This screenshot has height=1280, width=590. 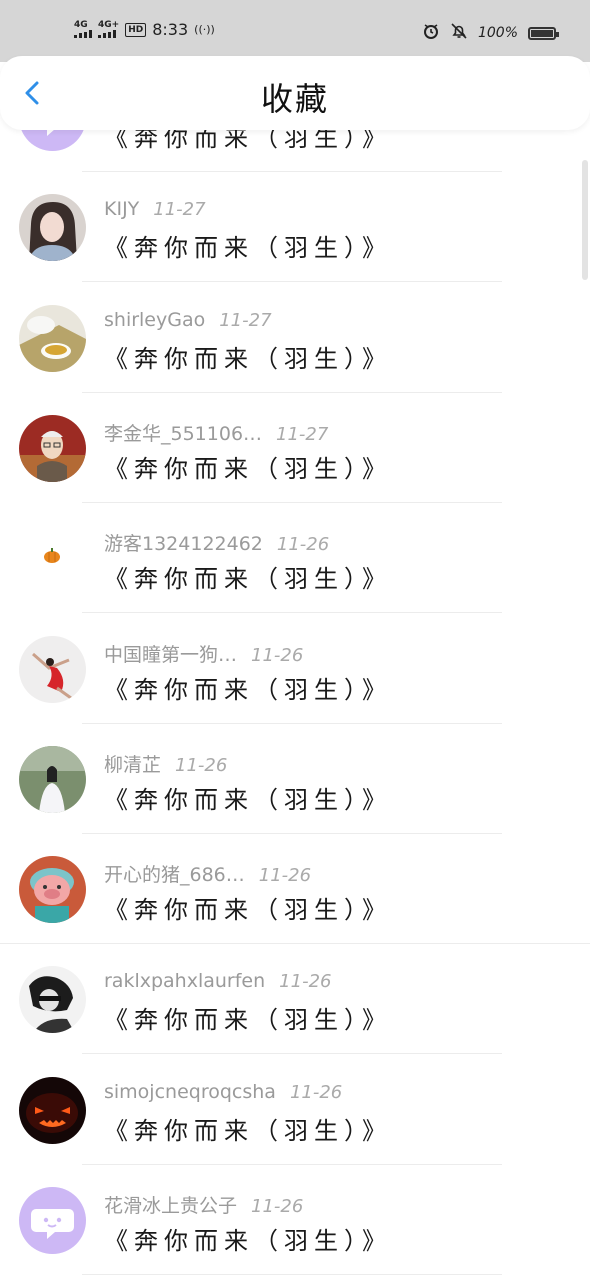 I want to click on mute-bell-icon, so click(x=459, y=33).